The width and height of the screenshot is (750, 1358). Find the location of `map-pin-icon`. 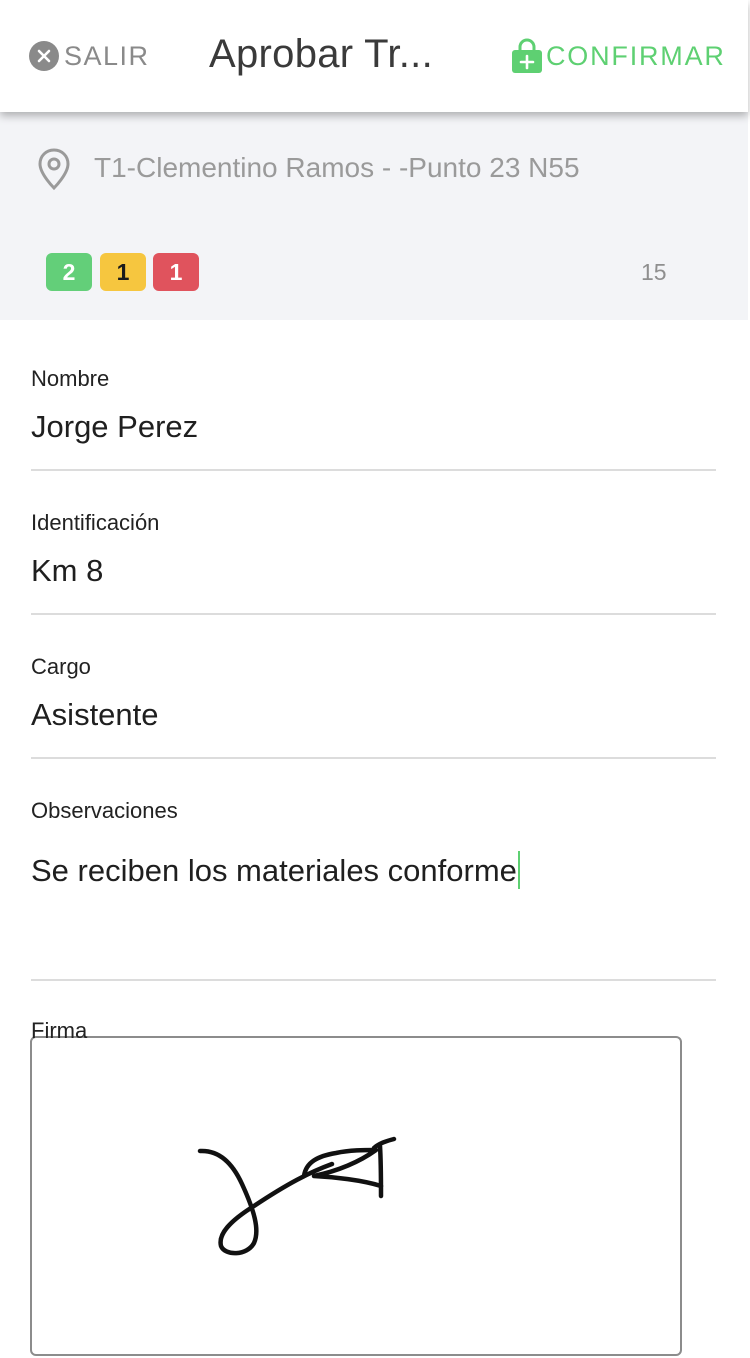

map-pin-icon is located at coordinates (54, 169).